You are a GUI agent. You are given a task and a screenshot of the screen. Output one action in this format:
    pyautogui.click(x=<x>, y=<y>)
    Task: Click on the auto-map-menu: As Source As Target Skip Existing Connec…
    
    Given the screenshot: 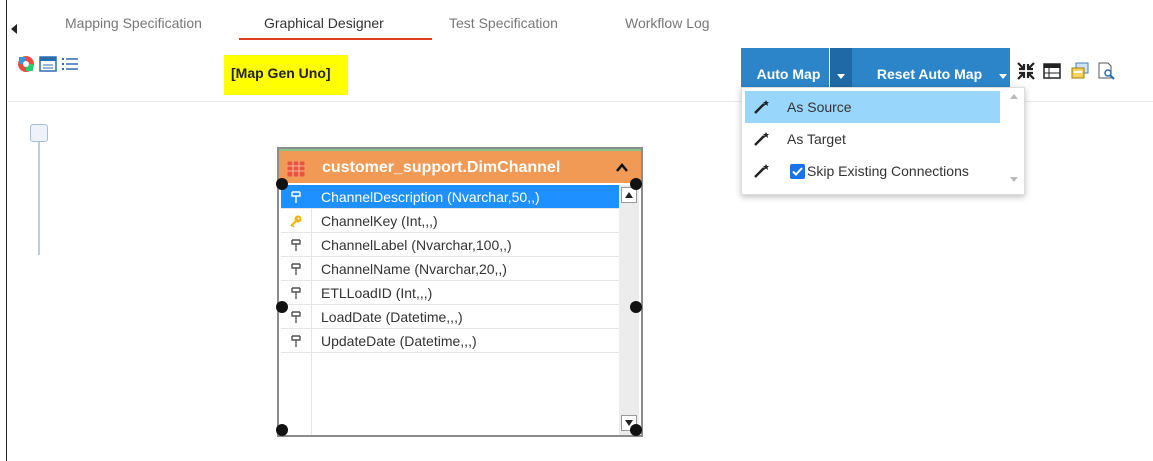 What is the action you would take?
    pyautogui.click(x=883, y=141)
    